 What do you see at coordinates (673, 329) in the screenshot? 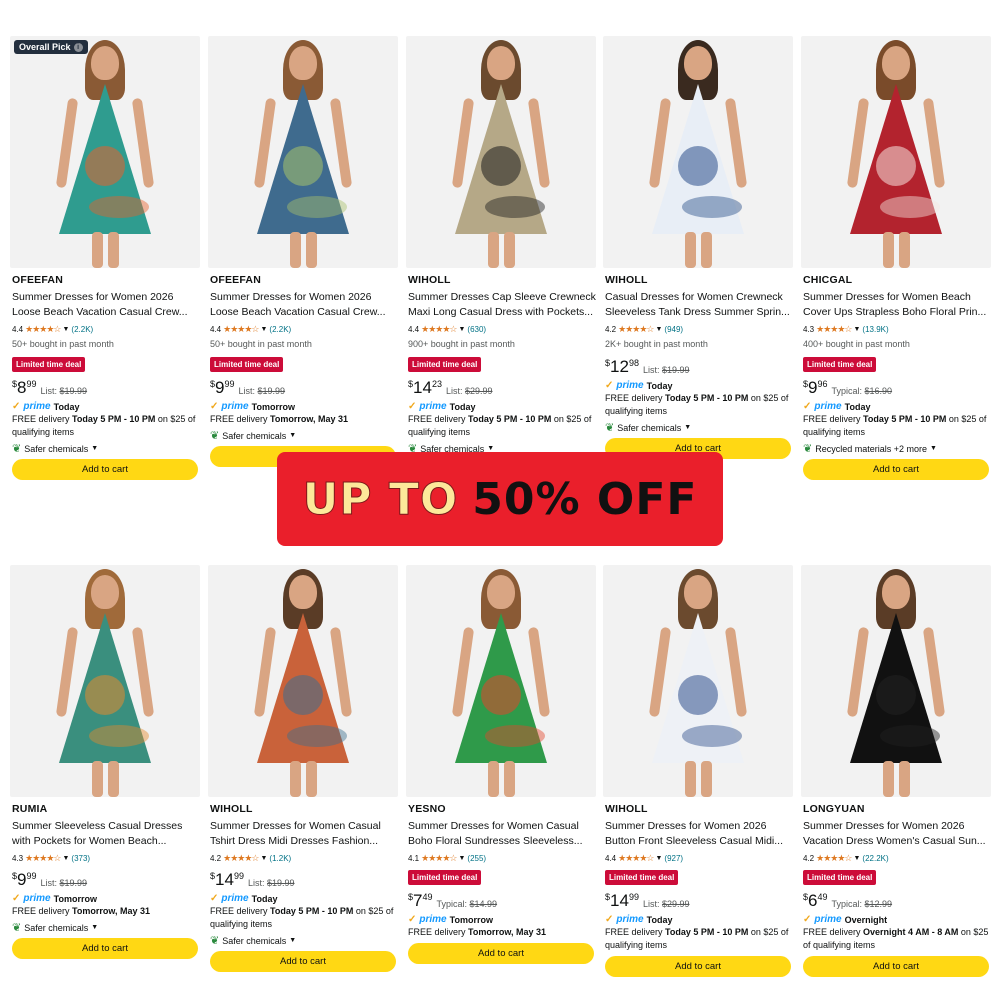
I see `review-count-link: (949)` at bounding box center [673, 329].